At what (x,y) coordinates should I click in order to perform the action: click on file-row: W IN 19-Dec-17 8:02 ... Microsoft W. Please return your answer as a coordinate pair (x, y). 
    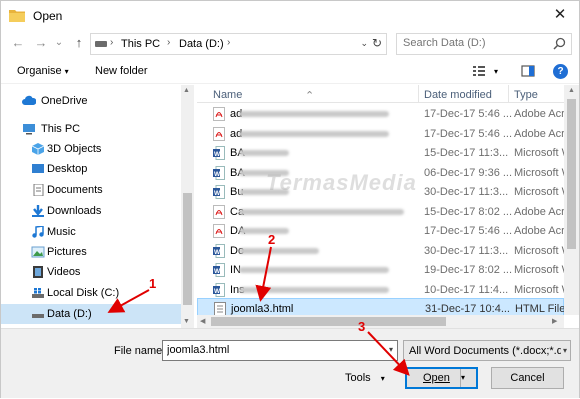
    Looking at the image, I should click on (384, 270).